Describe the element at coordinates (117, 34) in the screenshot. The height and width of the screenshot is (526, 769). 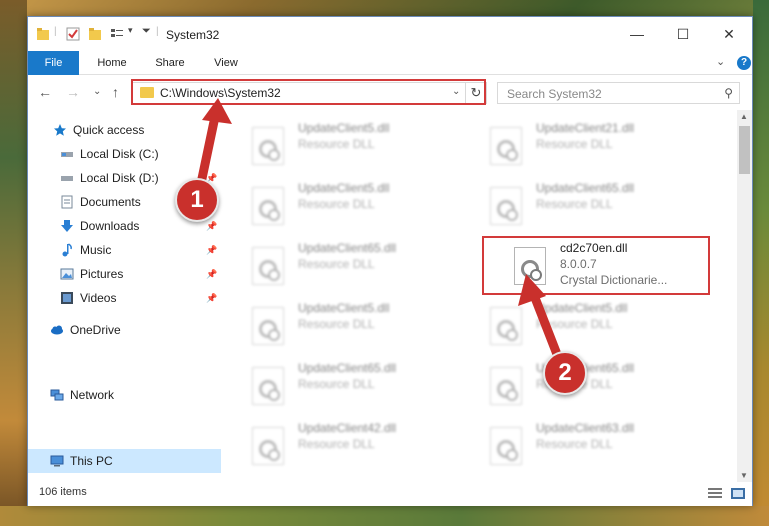
I see `customize-toolbar-icon` at that location.